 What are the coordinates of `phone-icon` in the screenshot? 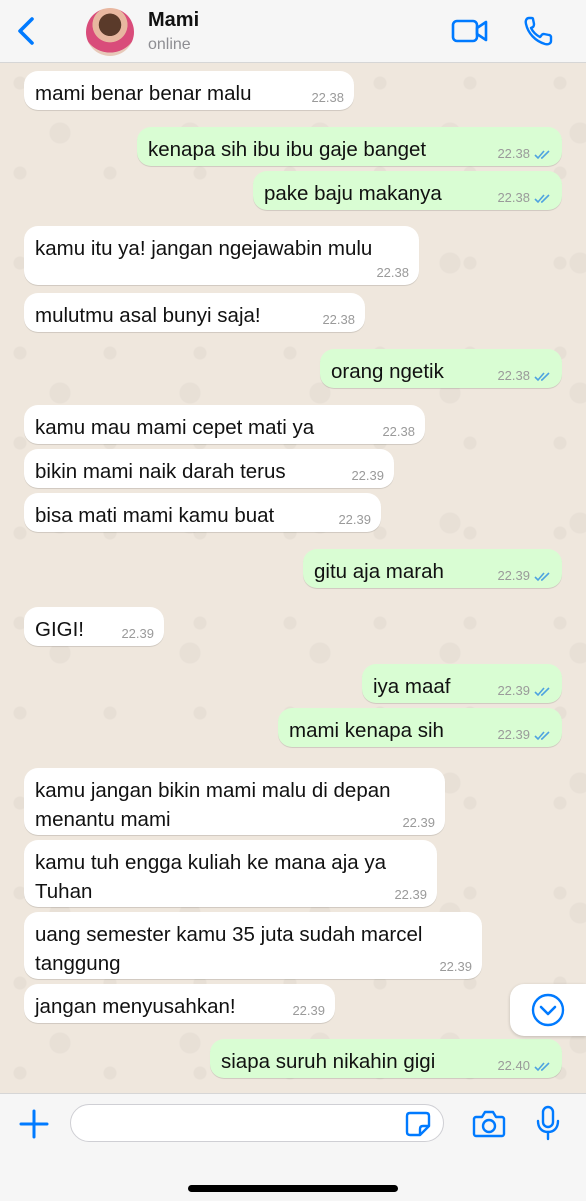 It's located at (538, 31).